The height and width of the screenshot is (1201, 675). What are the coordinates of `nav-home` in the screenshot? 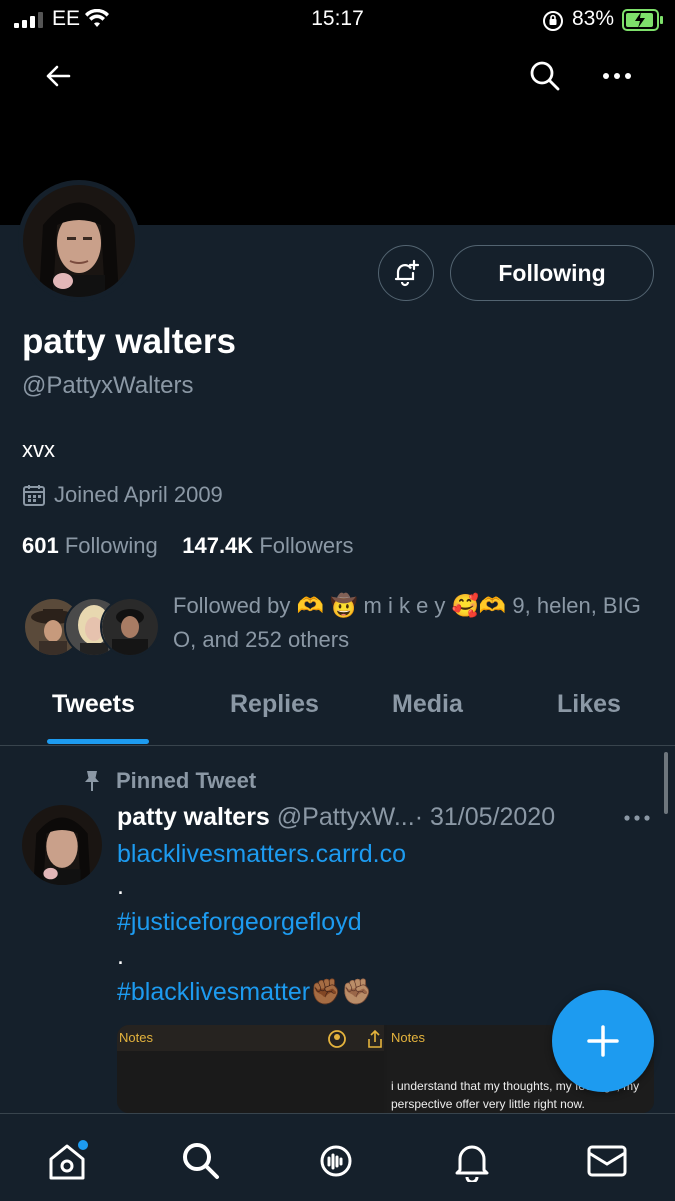 It's located at (67, 1161).